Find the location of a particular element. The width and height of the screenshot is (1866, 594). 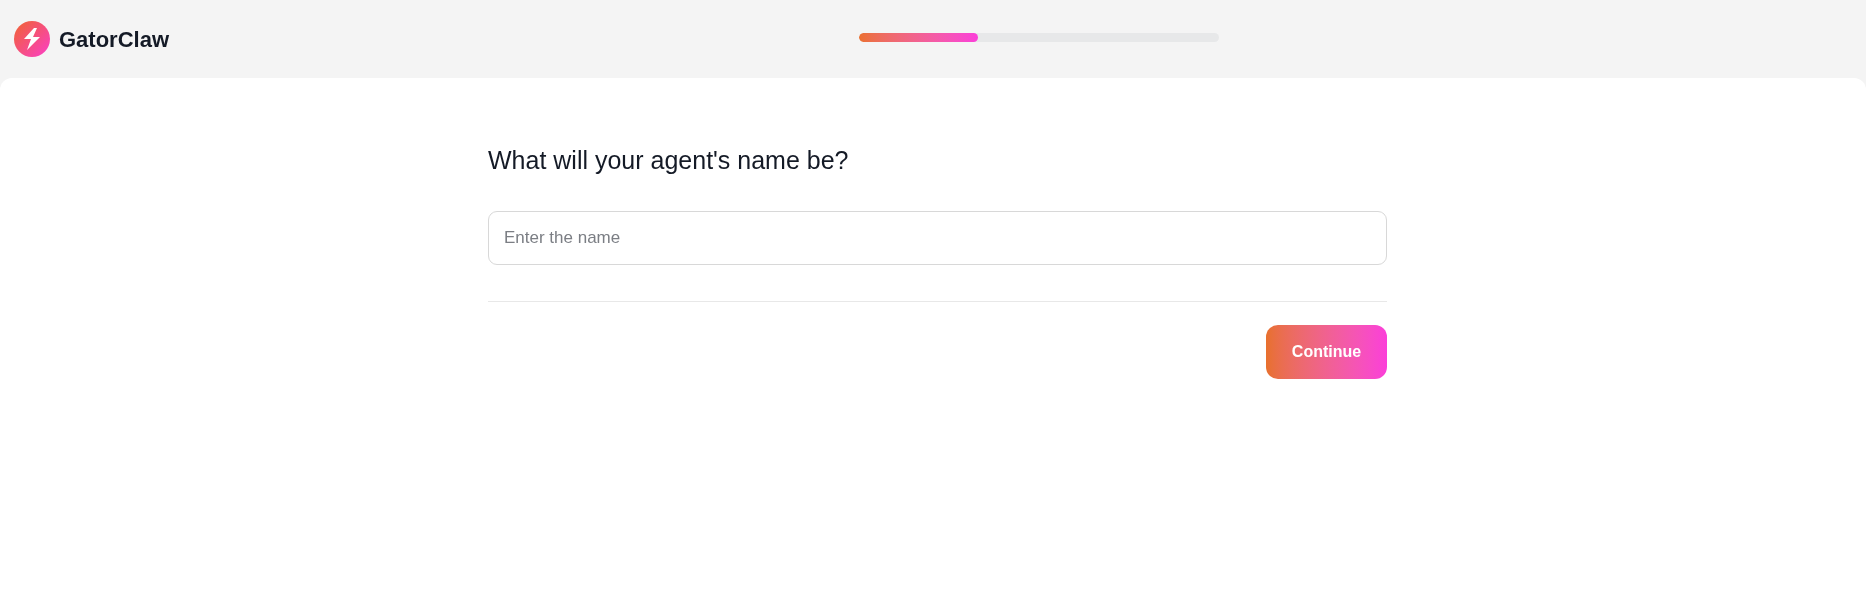

lightning-logo-icon is located at coordinates (32, 39).